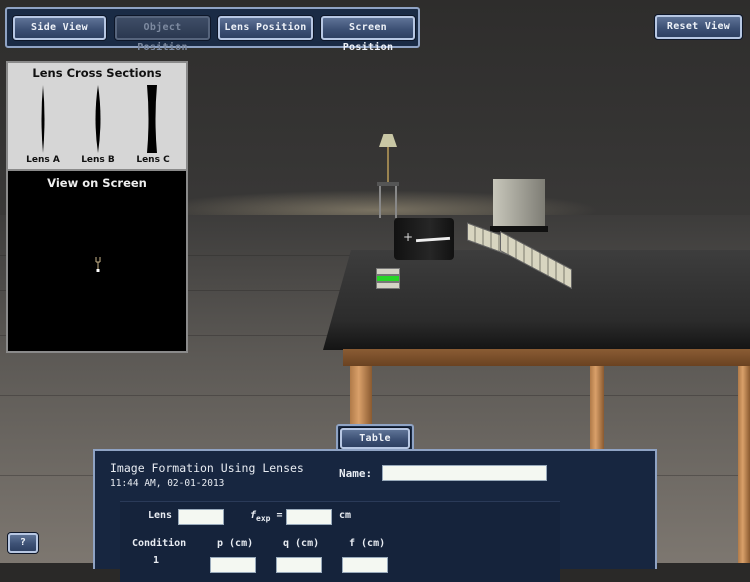 This screenshot has height=582, width=750. What do you see at coordinates (159, 543) in the screenshot?
I see `column-header-condition: Condition` at bounding box center [159, 543].